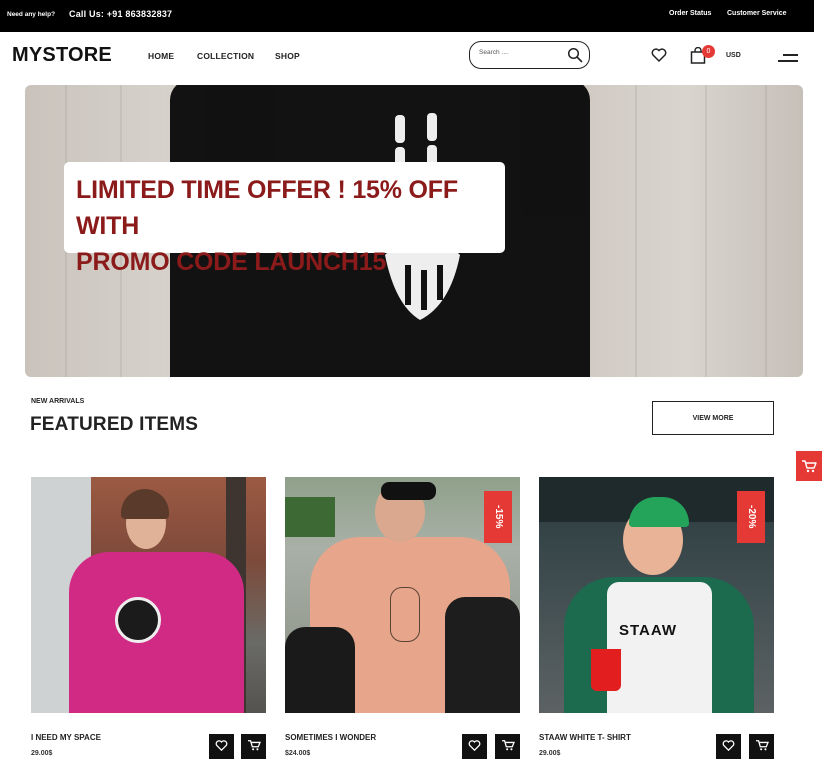  I want to click on product-card: I NEED MY SPACE 29.00$, so click(148, 622).